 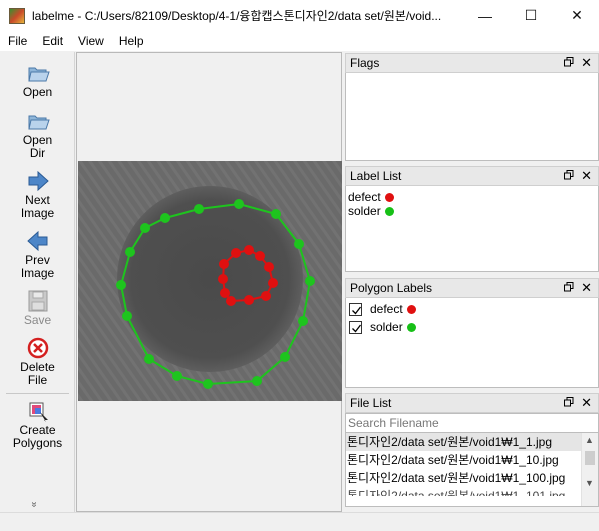 What do you see at coordinates (37, 380) in the screenshot?
I see `delete-file-label-2: File` at bounding box center [37, 380].